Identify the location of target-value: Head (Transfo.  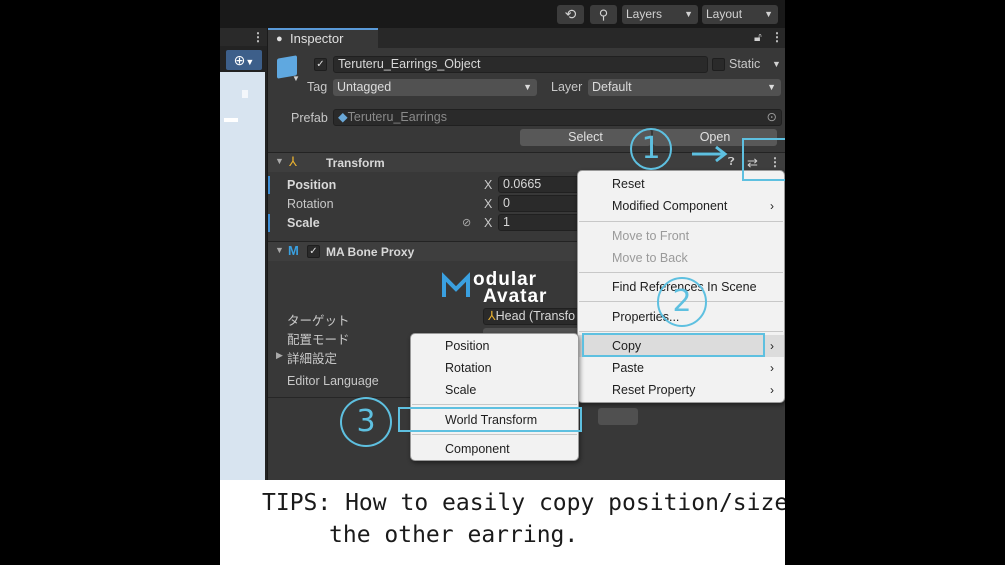
(535, 316).